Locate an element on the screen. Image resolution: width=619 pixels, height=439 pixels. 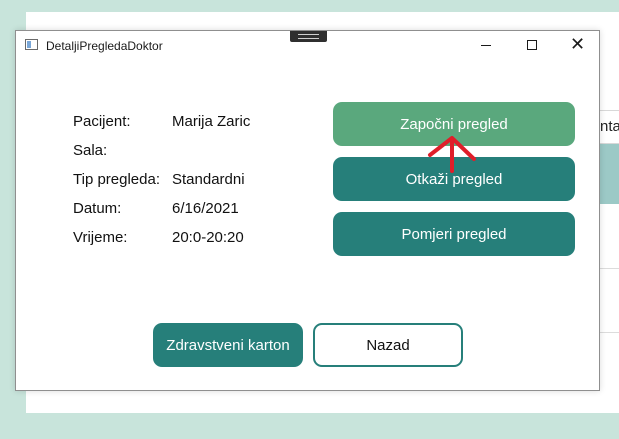
back-button: Nazad is located at coordinates (388, 345).